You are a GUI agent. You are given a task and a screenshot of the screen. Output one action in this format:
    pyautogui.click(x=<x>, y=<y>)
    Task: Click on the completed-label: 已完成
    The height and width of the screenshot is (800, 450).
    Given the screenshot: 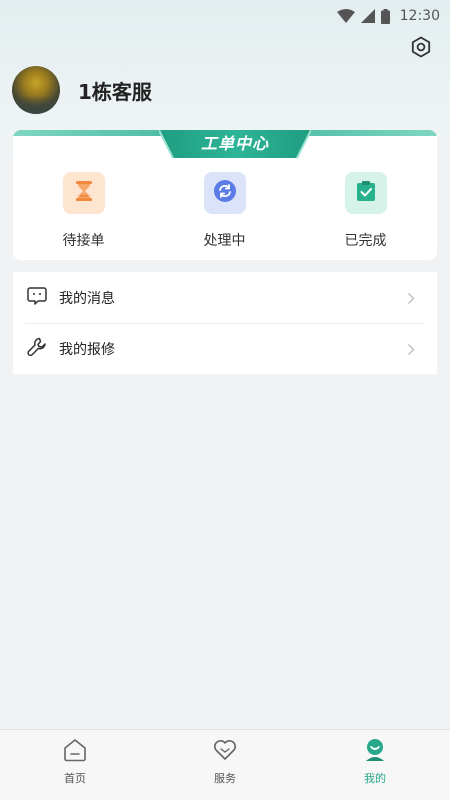 What is the action you would take?
    pyautogui.click(x=365, y=241)
    